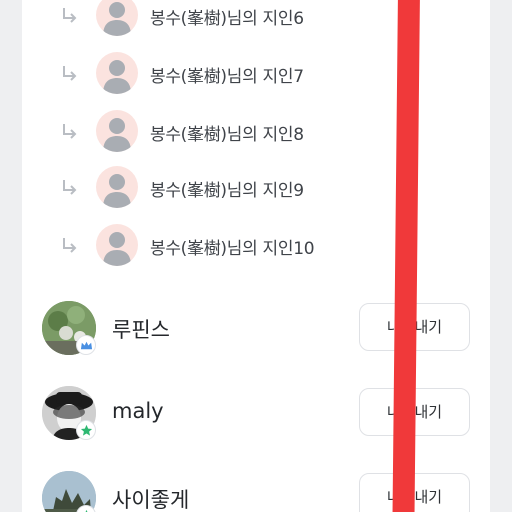  I want to click on list-item: 봉수(峯樹)님의 지인7, so click(256, 81).